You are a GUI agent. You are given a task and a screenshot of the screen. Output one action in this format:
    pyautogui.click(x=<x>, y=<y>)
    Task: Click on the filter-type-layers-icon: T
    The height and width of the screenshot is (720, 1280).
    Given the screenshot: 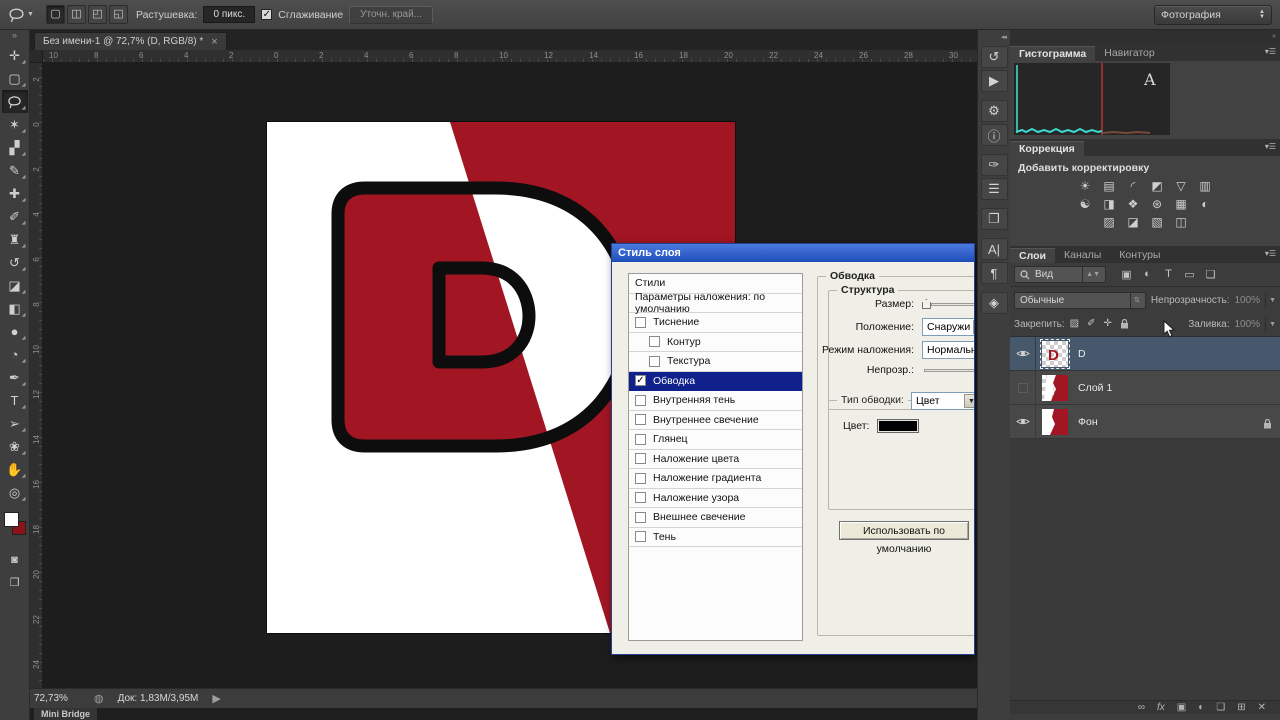 What is the action you would take?
    pyautogui.click(x=1168, y=274)
    